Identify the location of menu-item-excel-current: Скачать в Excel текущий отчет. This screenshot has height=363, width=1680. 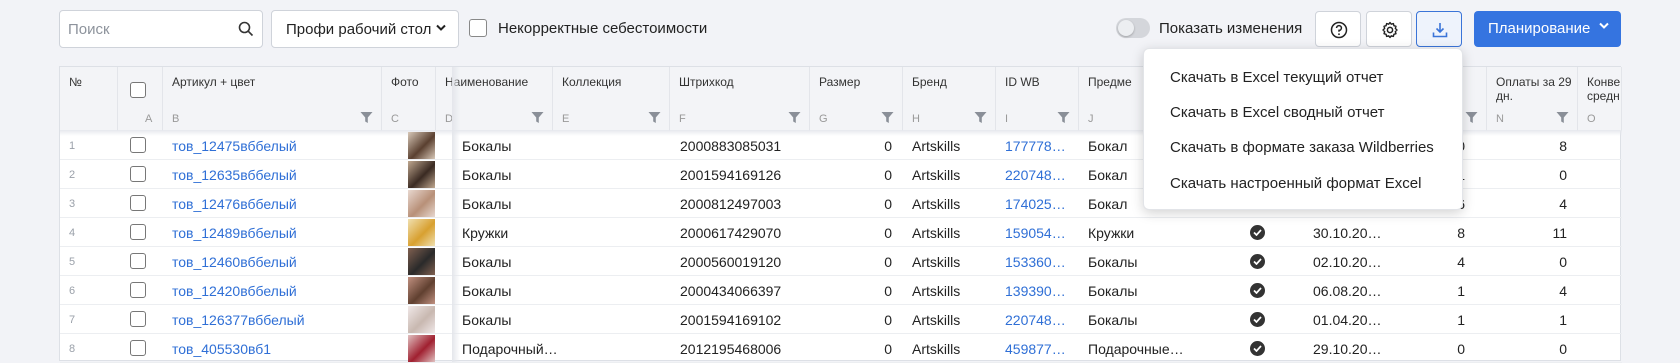
(1276, 77).